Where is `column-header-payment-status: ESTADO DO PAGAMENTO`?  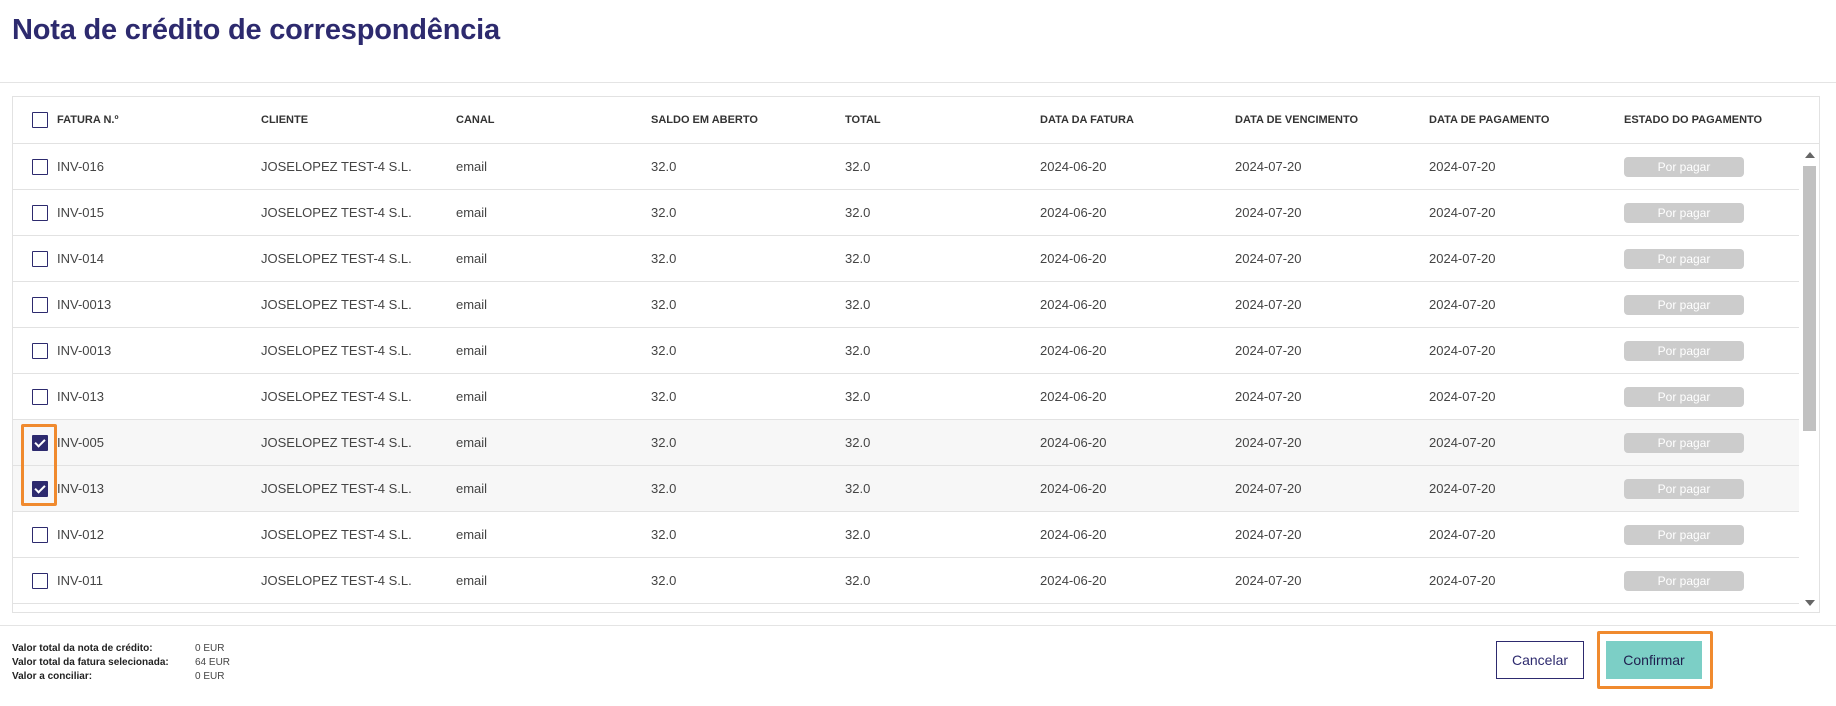
column-header-payment-status: ESTADO DO PAGAMENTO is located at coordinates (1693, 120).